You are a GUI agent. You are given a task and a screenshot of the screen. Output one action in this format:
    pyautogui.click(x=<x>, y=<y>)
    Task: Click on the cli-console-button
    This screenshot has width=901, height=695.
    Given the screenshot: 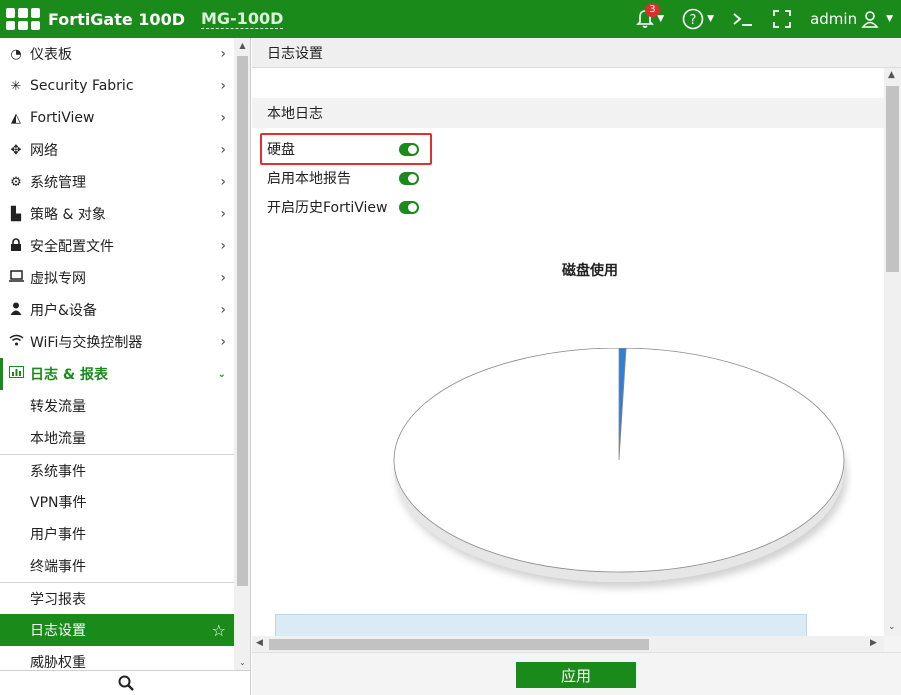 What is the action you would take?
    pyautogui.click(x=743, y=19)
    